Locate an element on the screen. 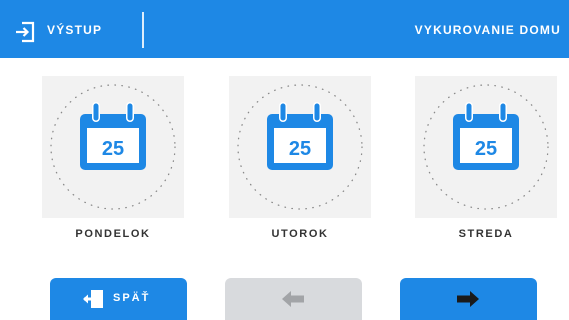  next-button is located at coordinates (468, 299).